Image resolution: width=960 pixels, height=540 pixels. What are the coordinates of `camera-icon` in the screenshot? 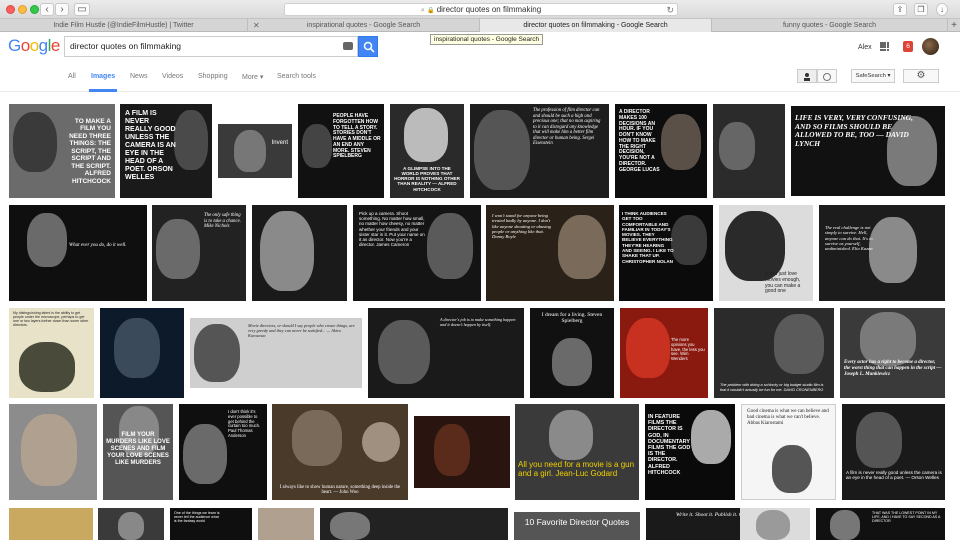 It's located at (348, 46).